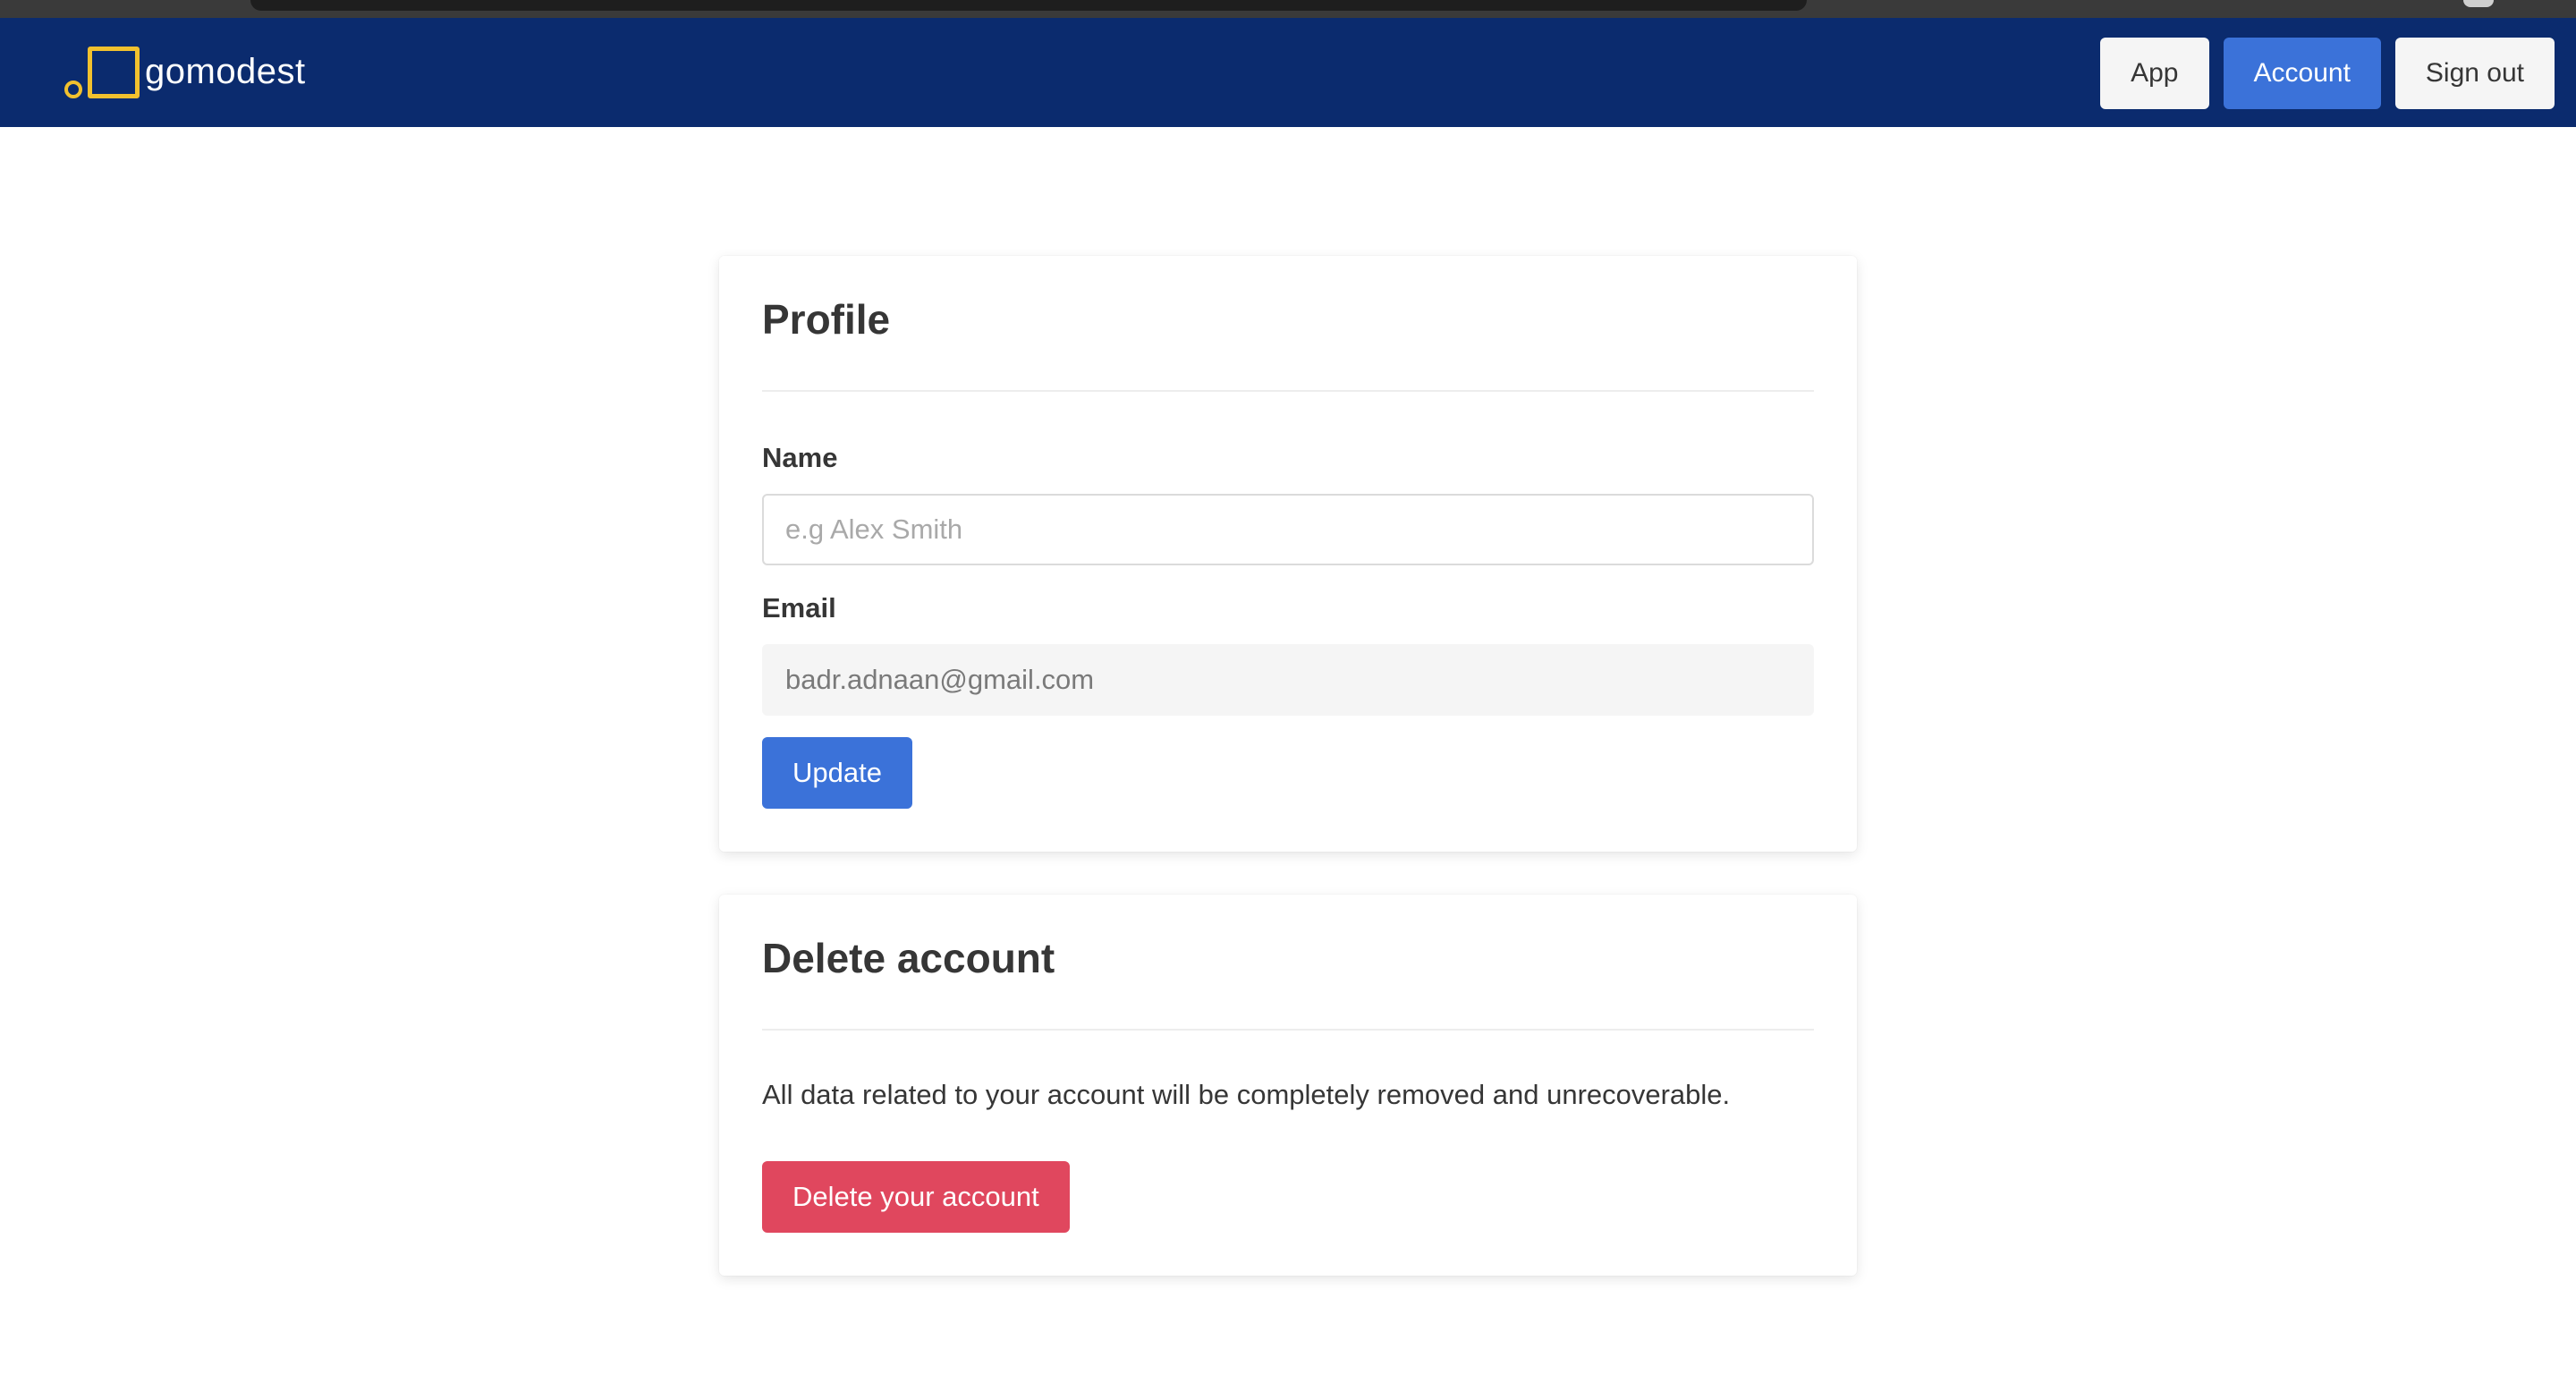  I want to click on logo-icon, so click(101, 71).